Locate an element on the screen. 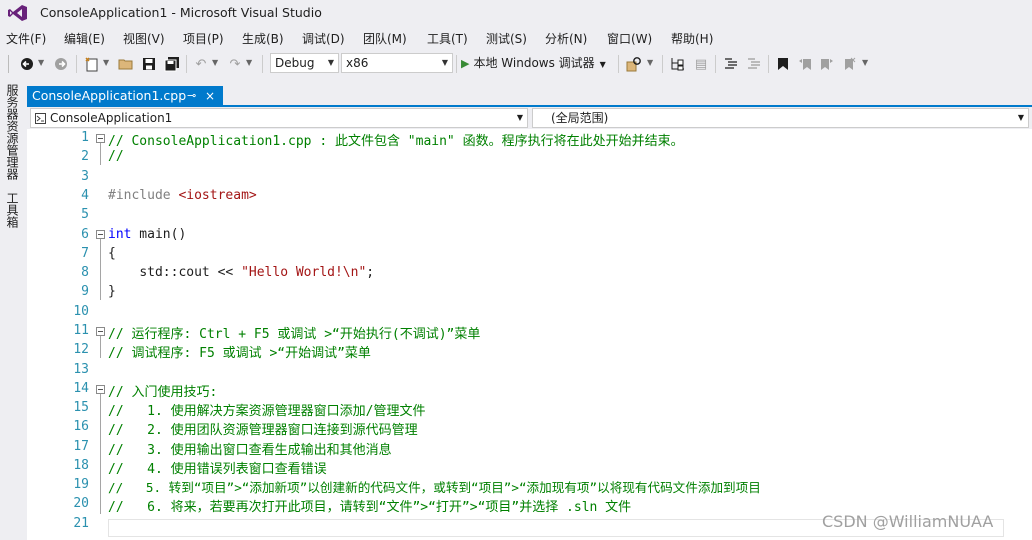 The height and width of the screenshot is (540, 1032). menu-help: 帮助(H) is located at coordinates (692, 38).